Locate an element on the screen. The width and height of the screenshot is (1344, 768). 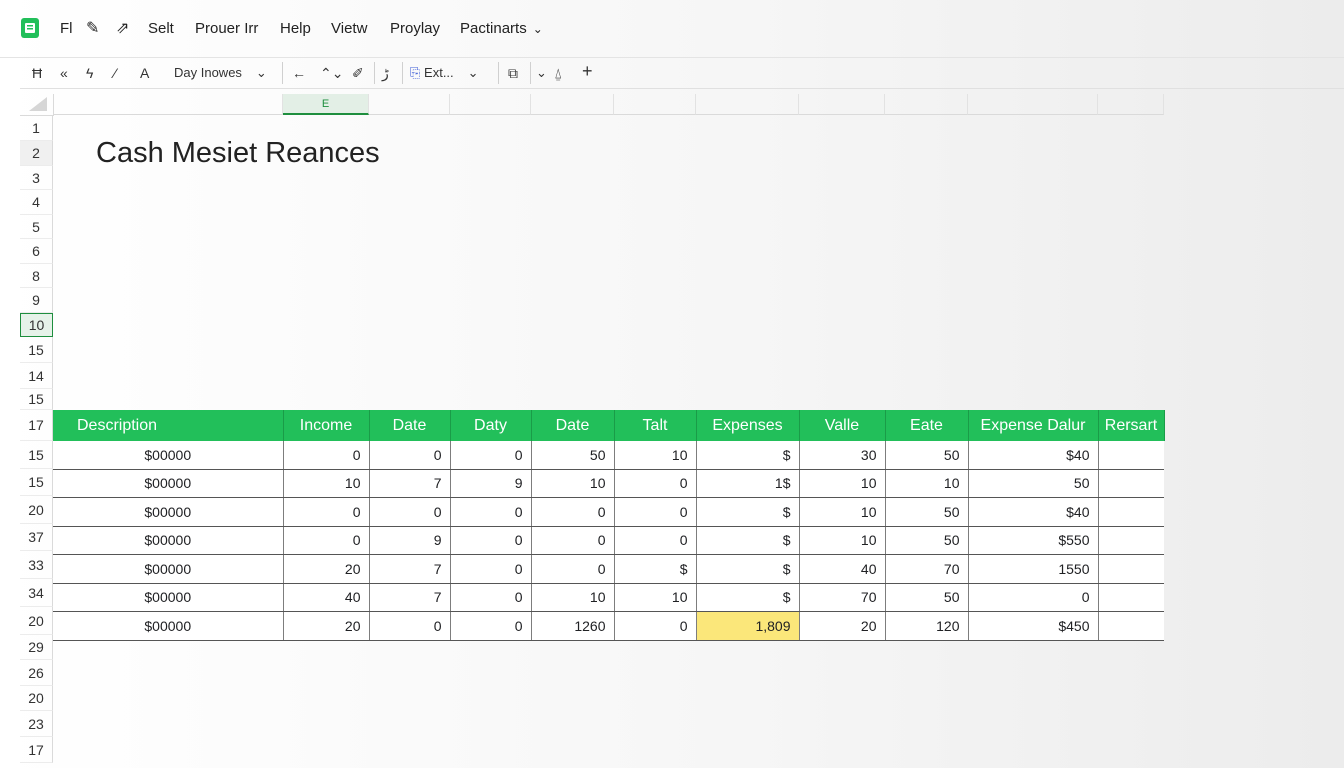
table-cell: 70 is located at coordinates (927, 569).